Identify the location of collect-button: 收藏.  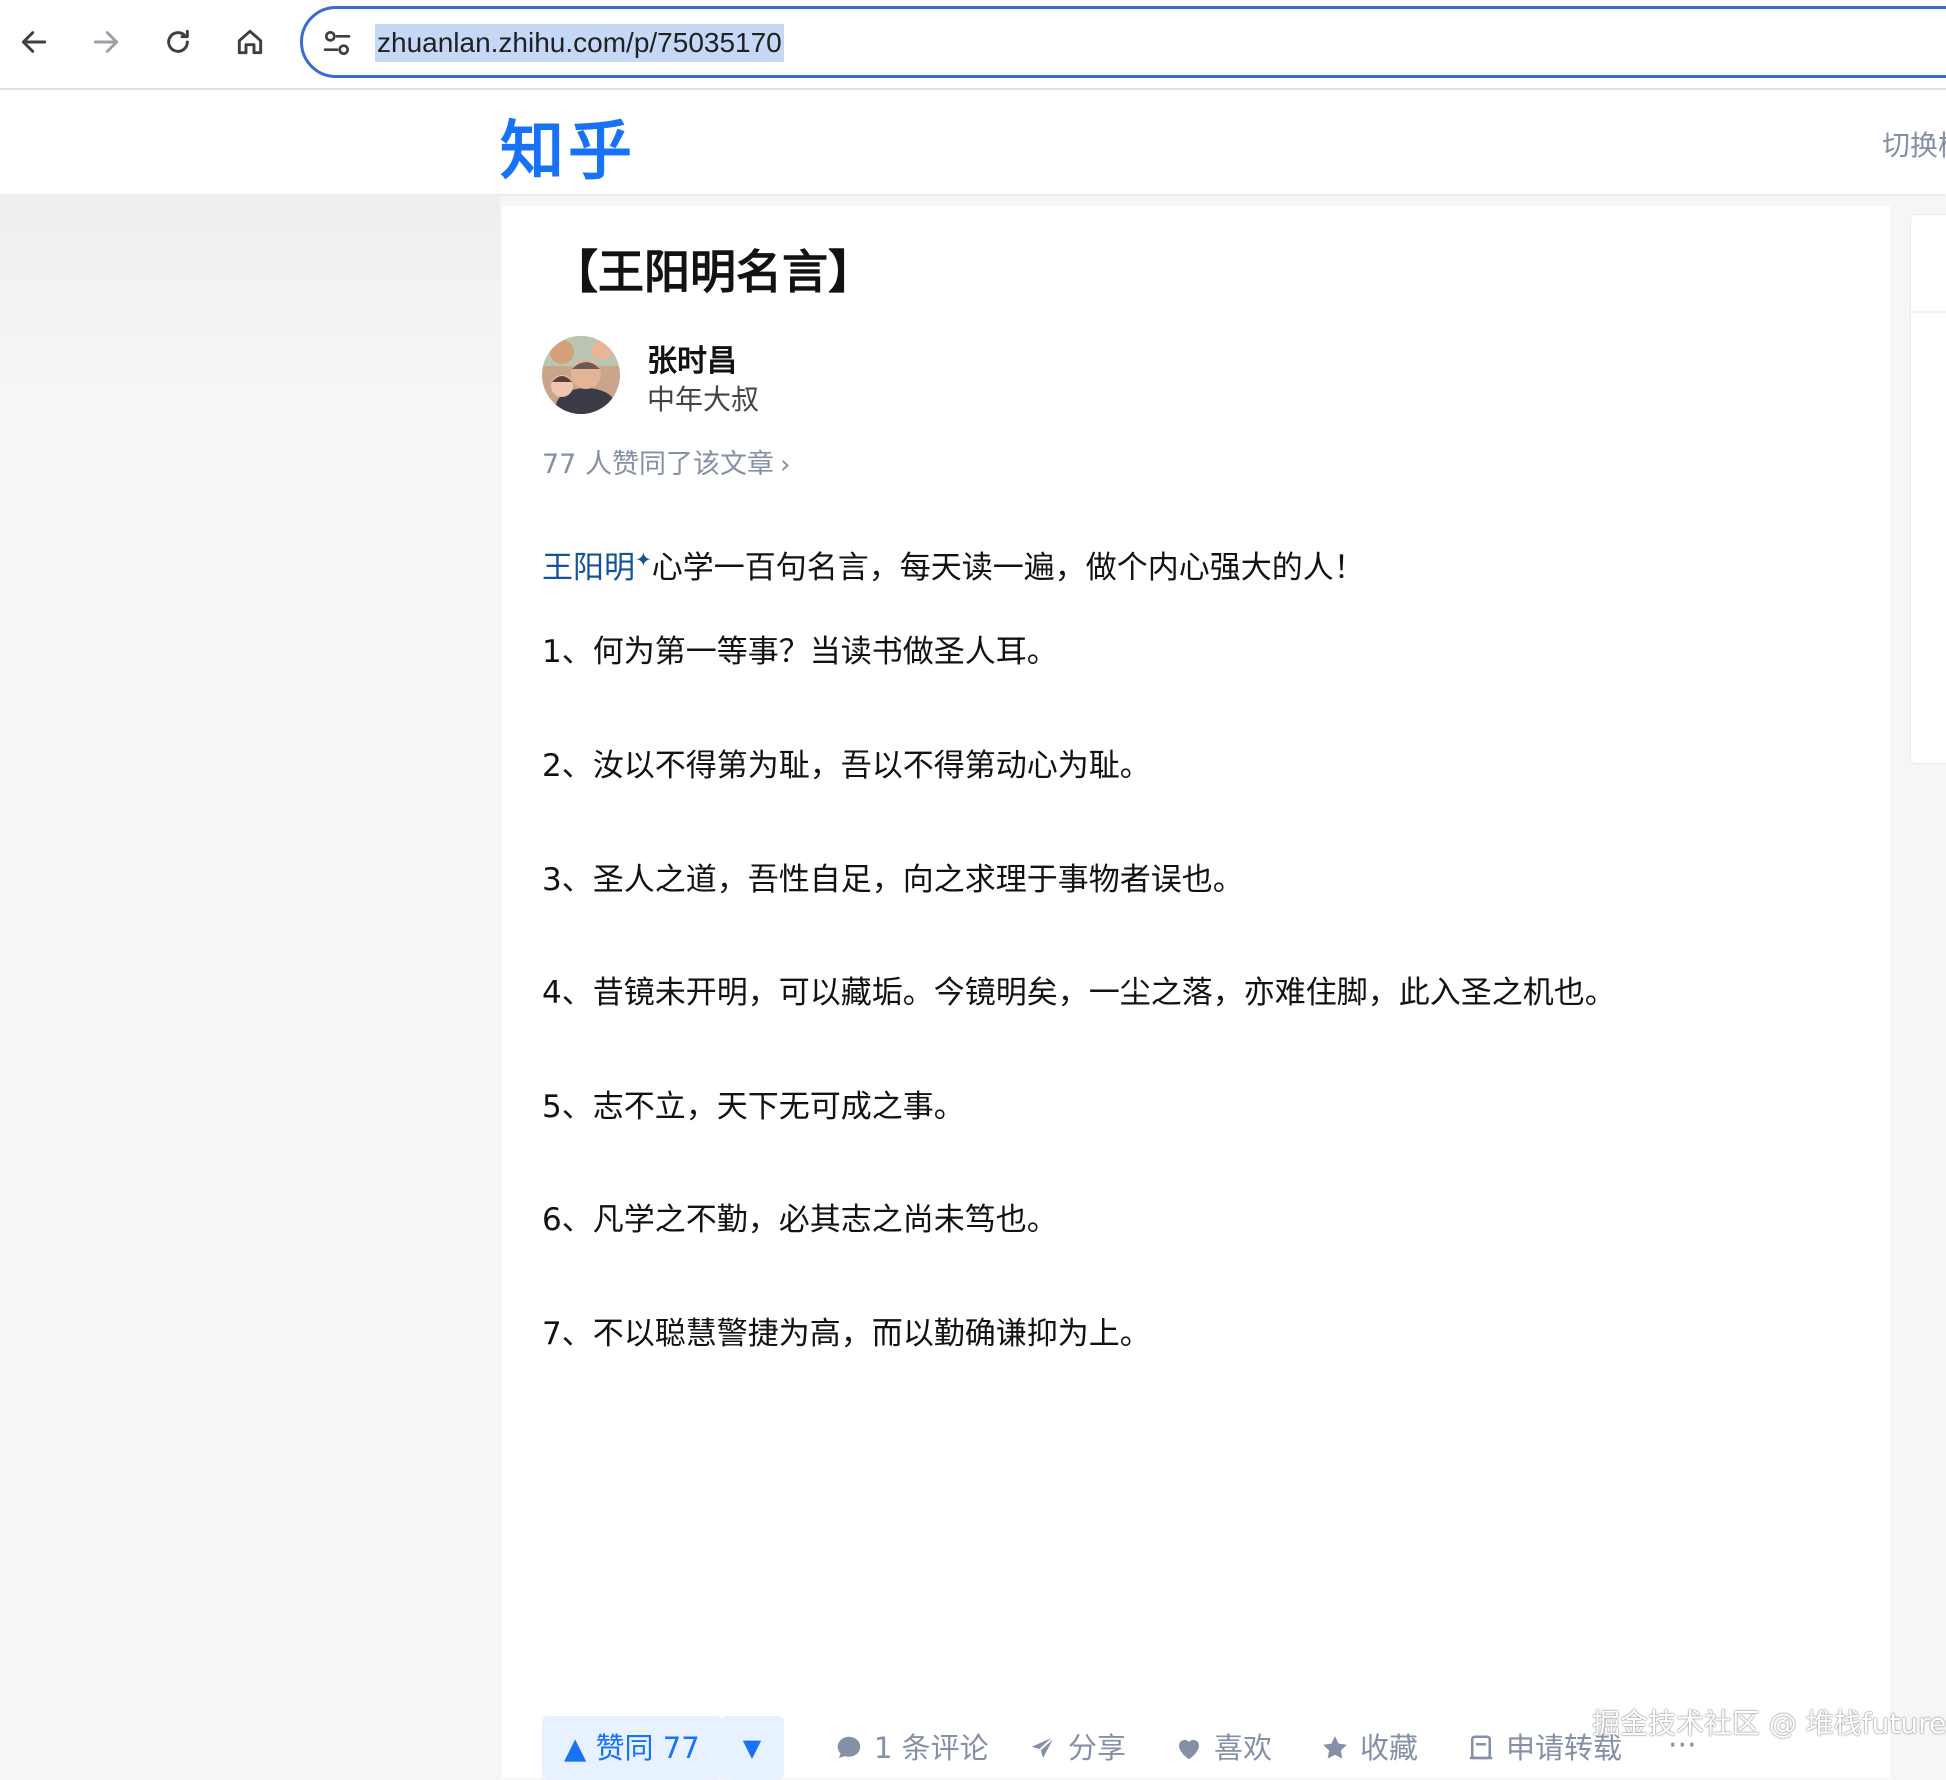
(1369, 1748).